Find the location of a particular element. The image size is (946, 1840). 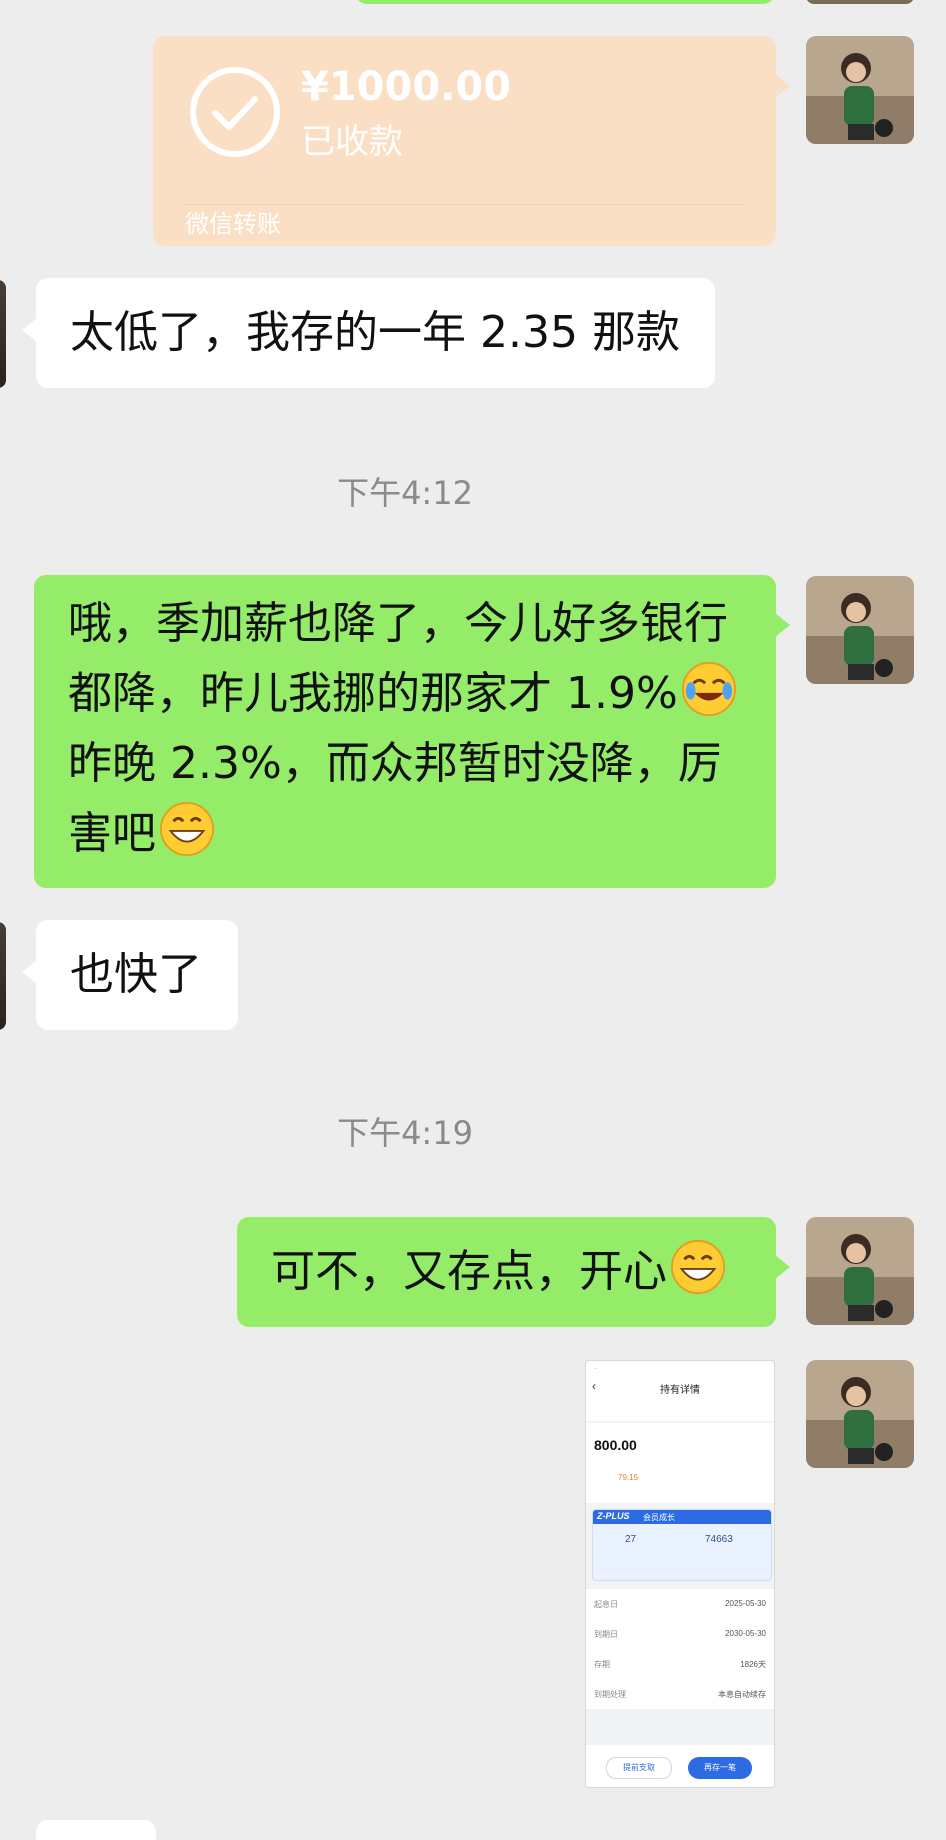

transfer-footer: 微信转账 is located at coordinates (233, 224).